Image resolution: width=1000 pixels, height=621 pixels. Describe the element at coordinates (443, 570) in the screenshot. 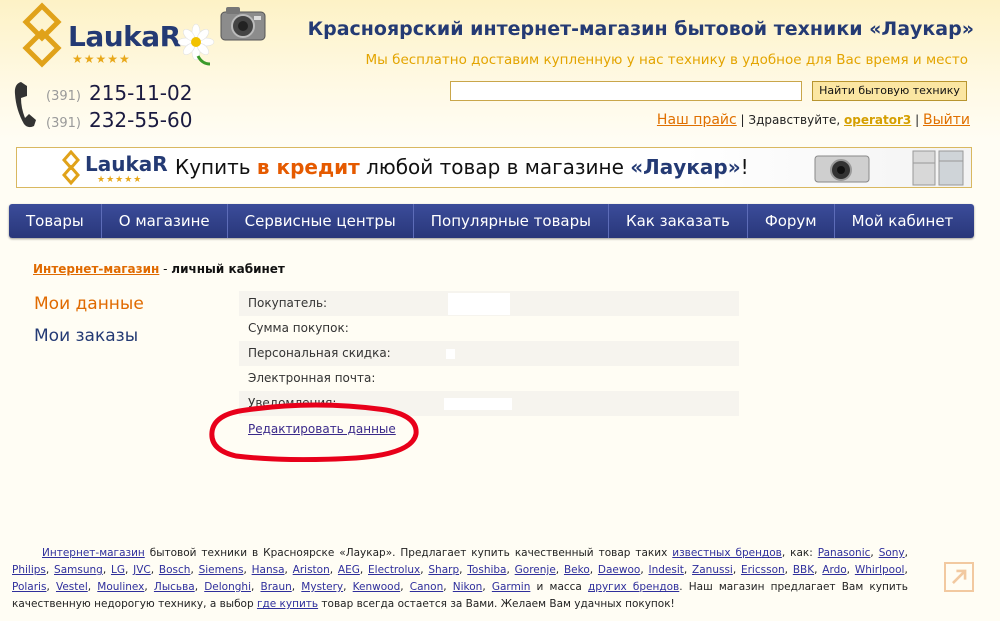

I see `footer-brand-link: Sharp` at that location.